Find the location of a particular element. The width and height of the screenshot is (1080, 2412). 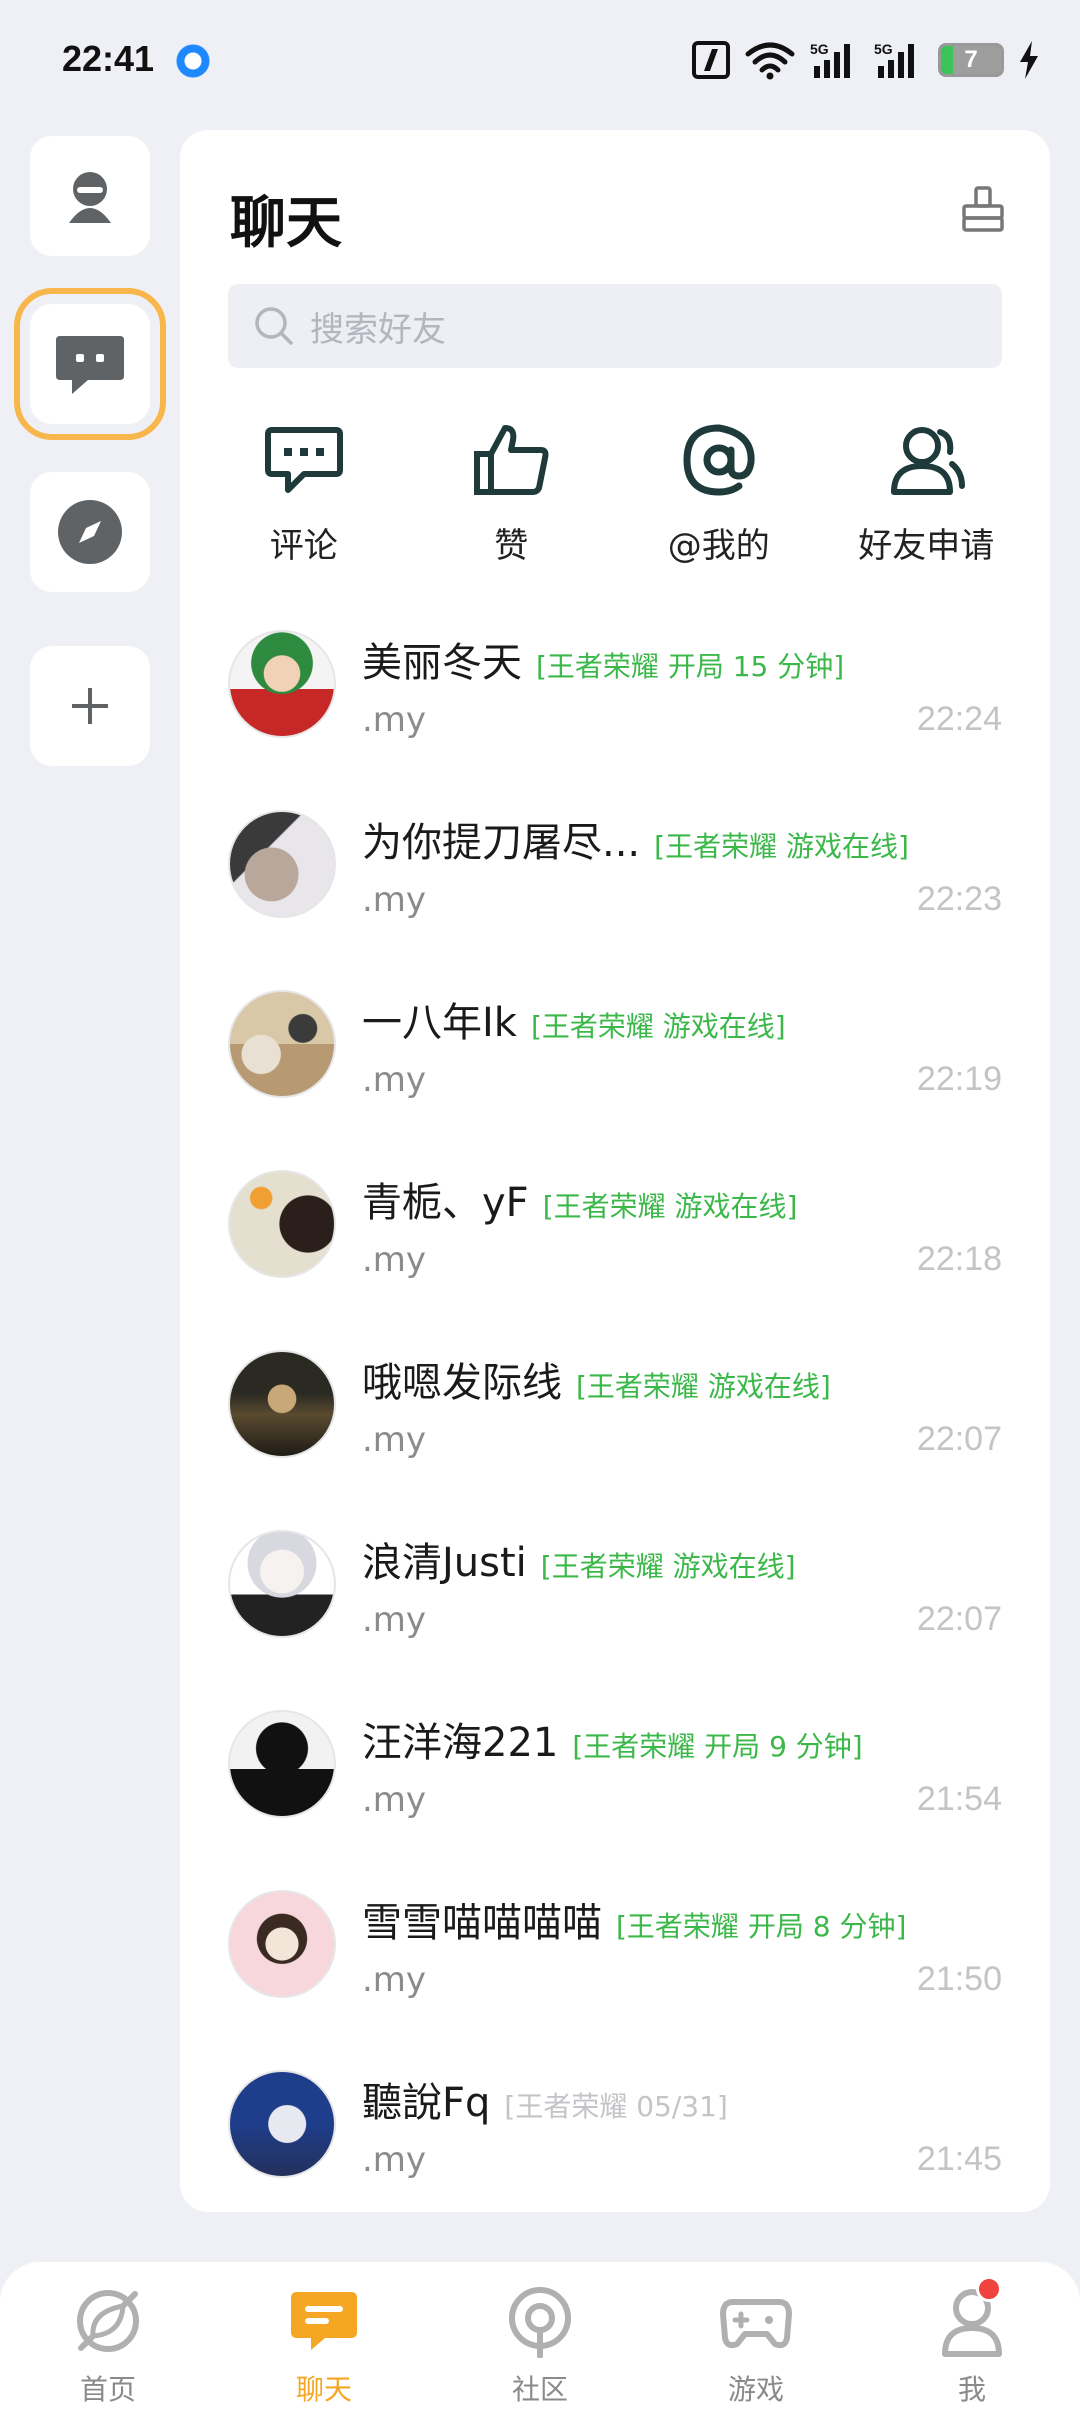

rail-profile-button is located at coordinates (90, 196).